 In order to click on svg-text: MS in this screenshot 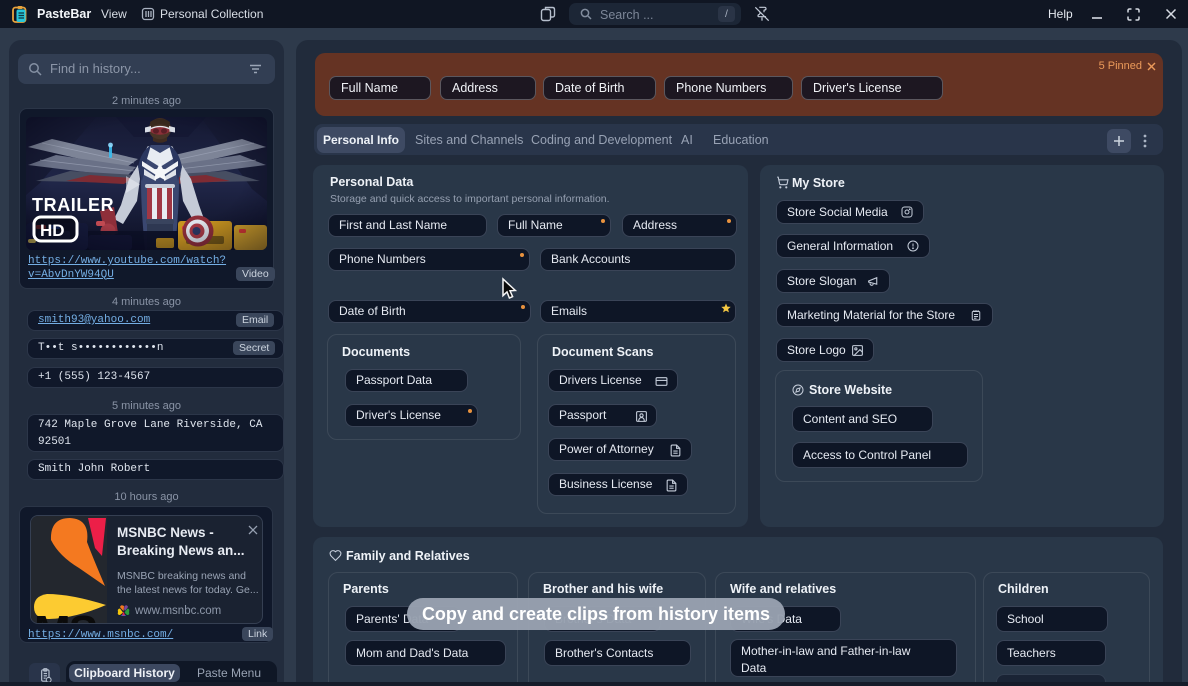, I will do `click(65, 615)`.